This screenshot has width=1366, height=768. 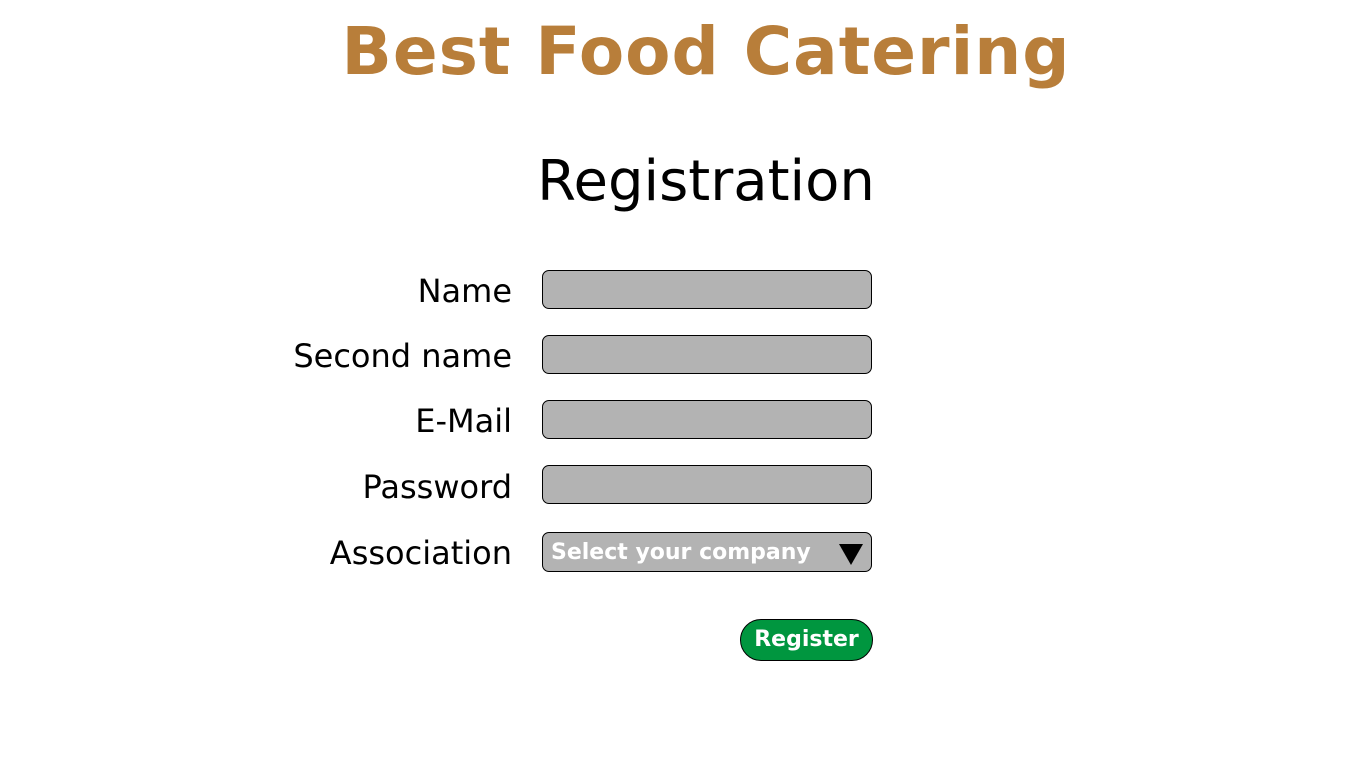 I want to click on email-input, so click(x=707, y=419).